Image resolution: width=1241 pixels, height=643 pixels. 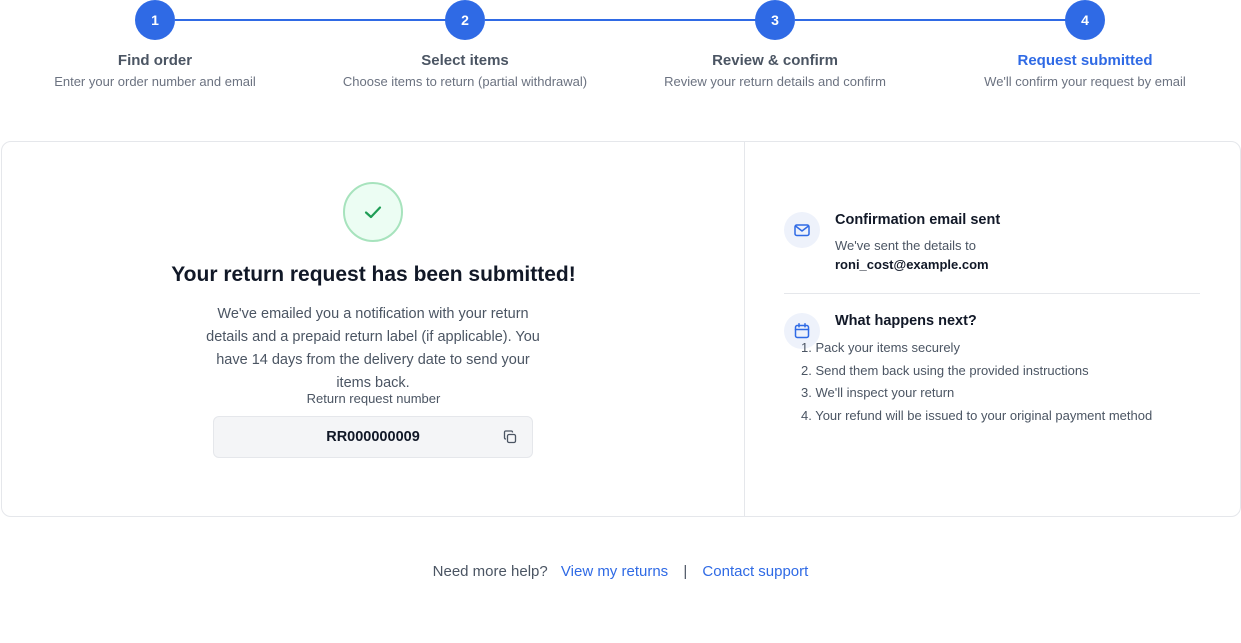 I want to click on success-title: Your return request has been submitted!, so click(x=373, y=274).